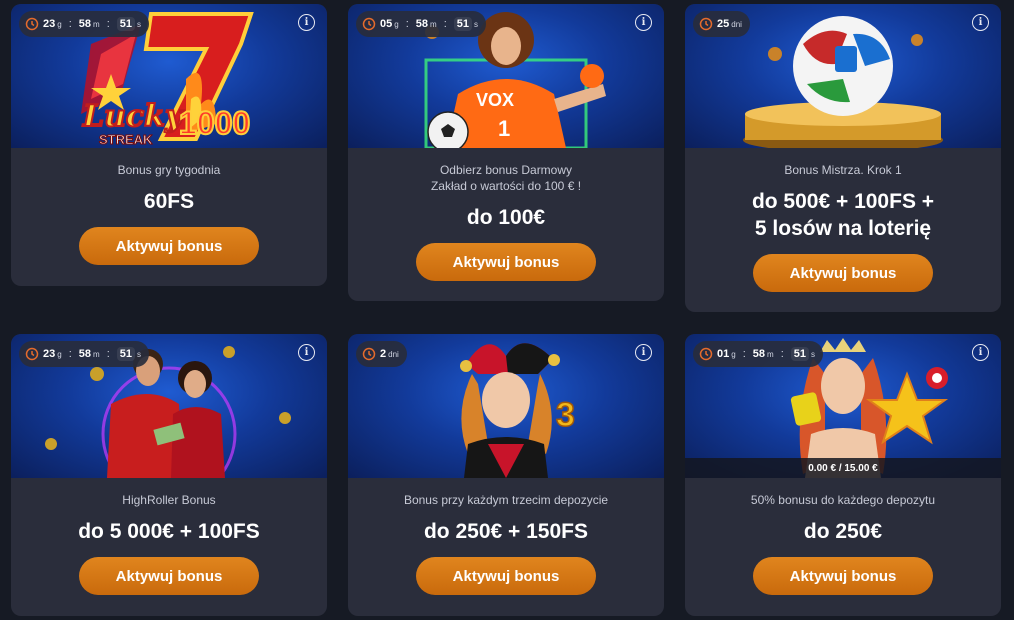 The width and height of the screenshot is (1014, 620). I want to click on banner-image: 25 dni i, so click(843, 76).